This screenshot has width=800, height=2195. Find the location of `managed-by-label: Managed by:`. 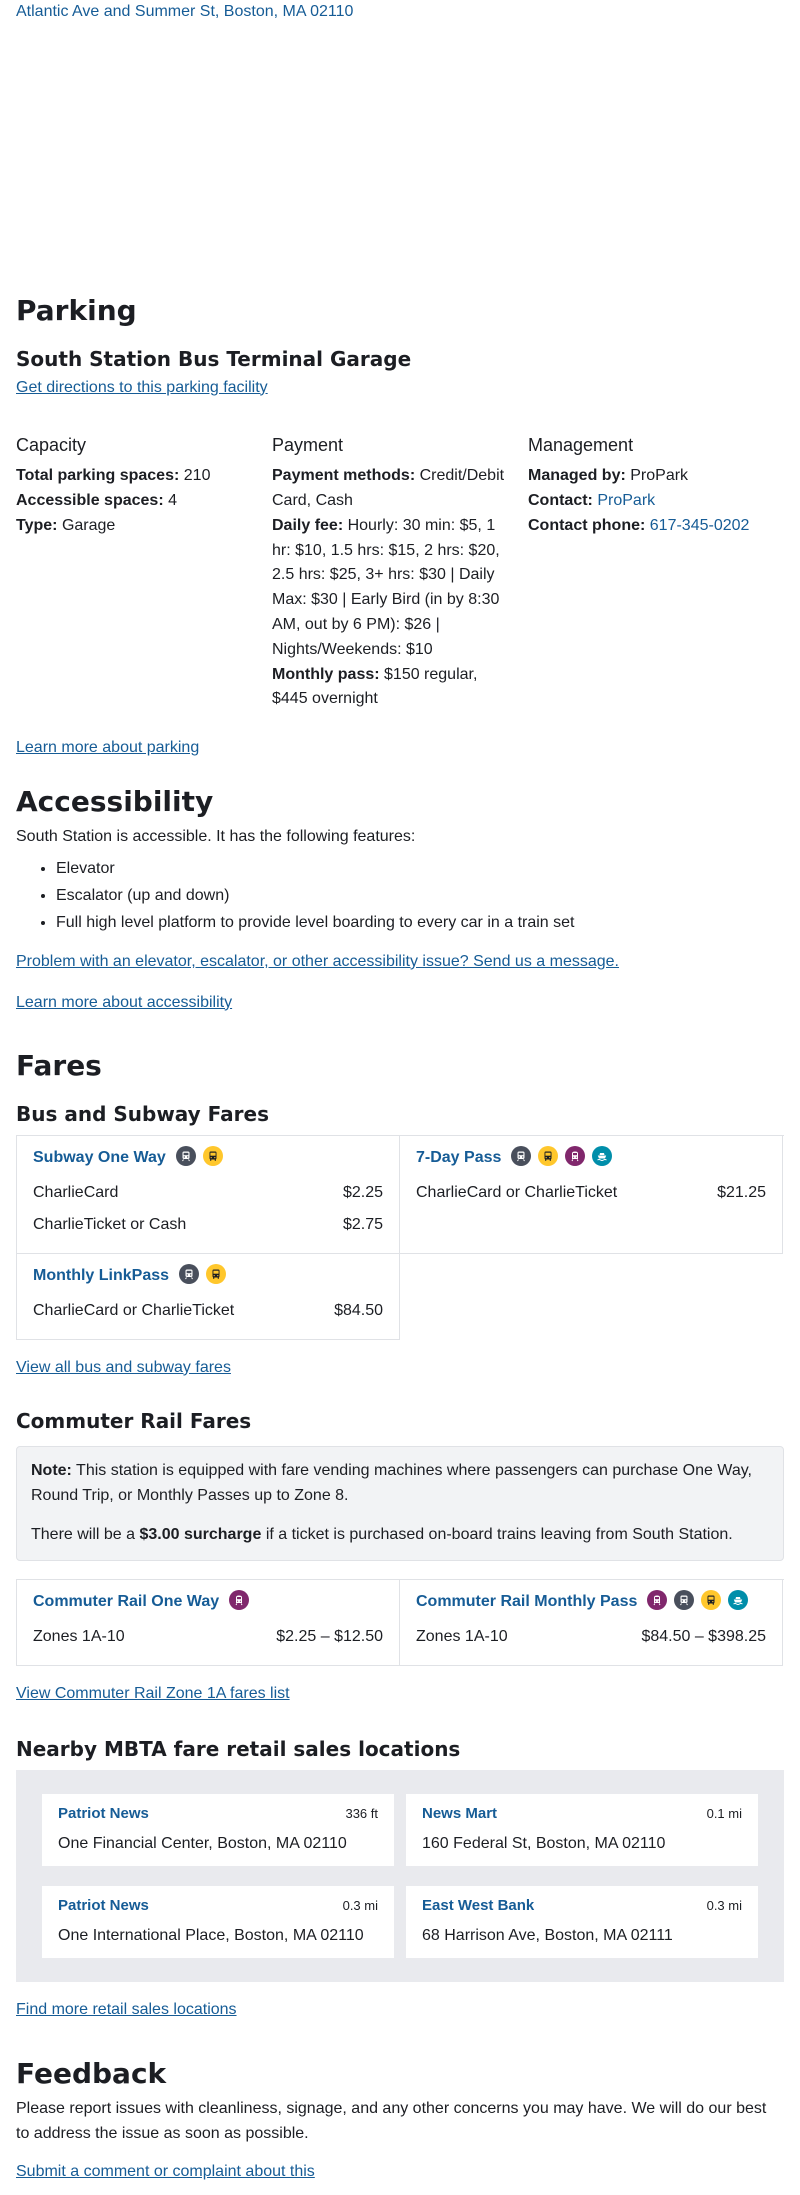

managed-by-label: Managed by: is located at coordinates (577, 476).